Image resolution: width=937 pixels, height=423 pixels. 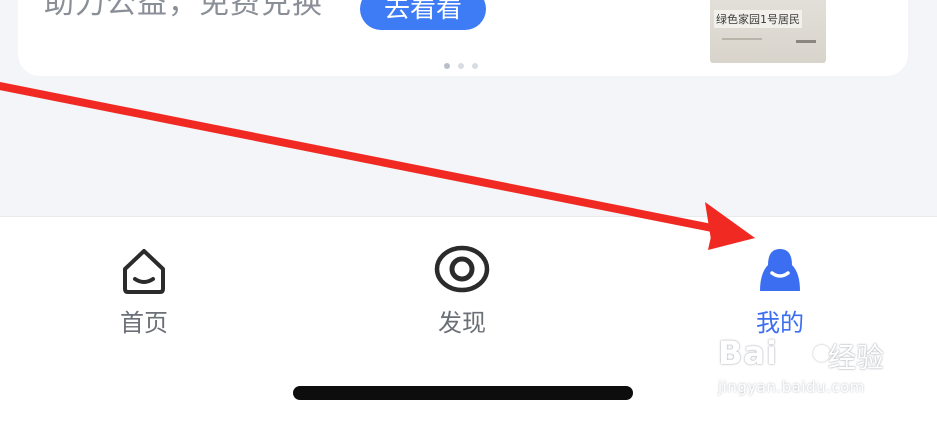 I want to click on tab-discover: 发现, so click(x=462, y=291).